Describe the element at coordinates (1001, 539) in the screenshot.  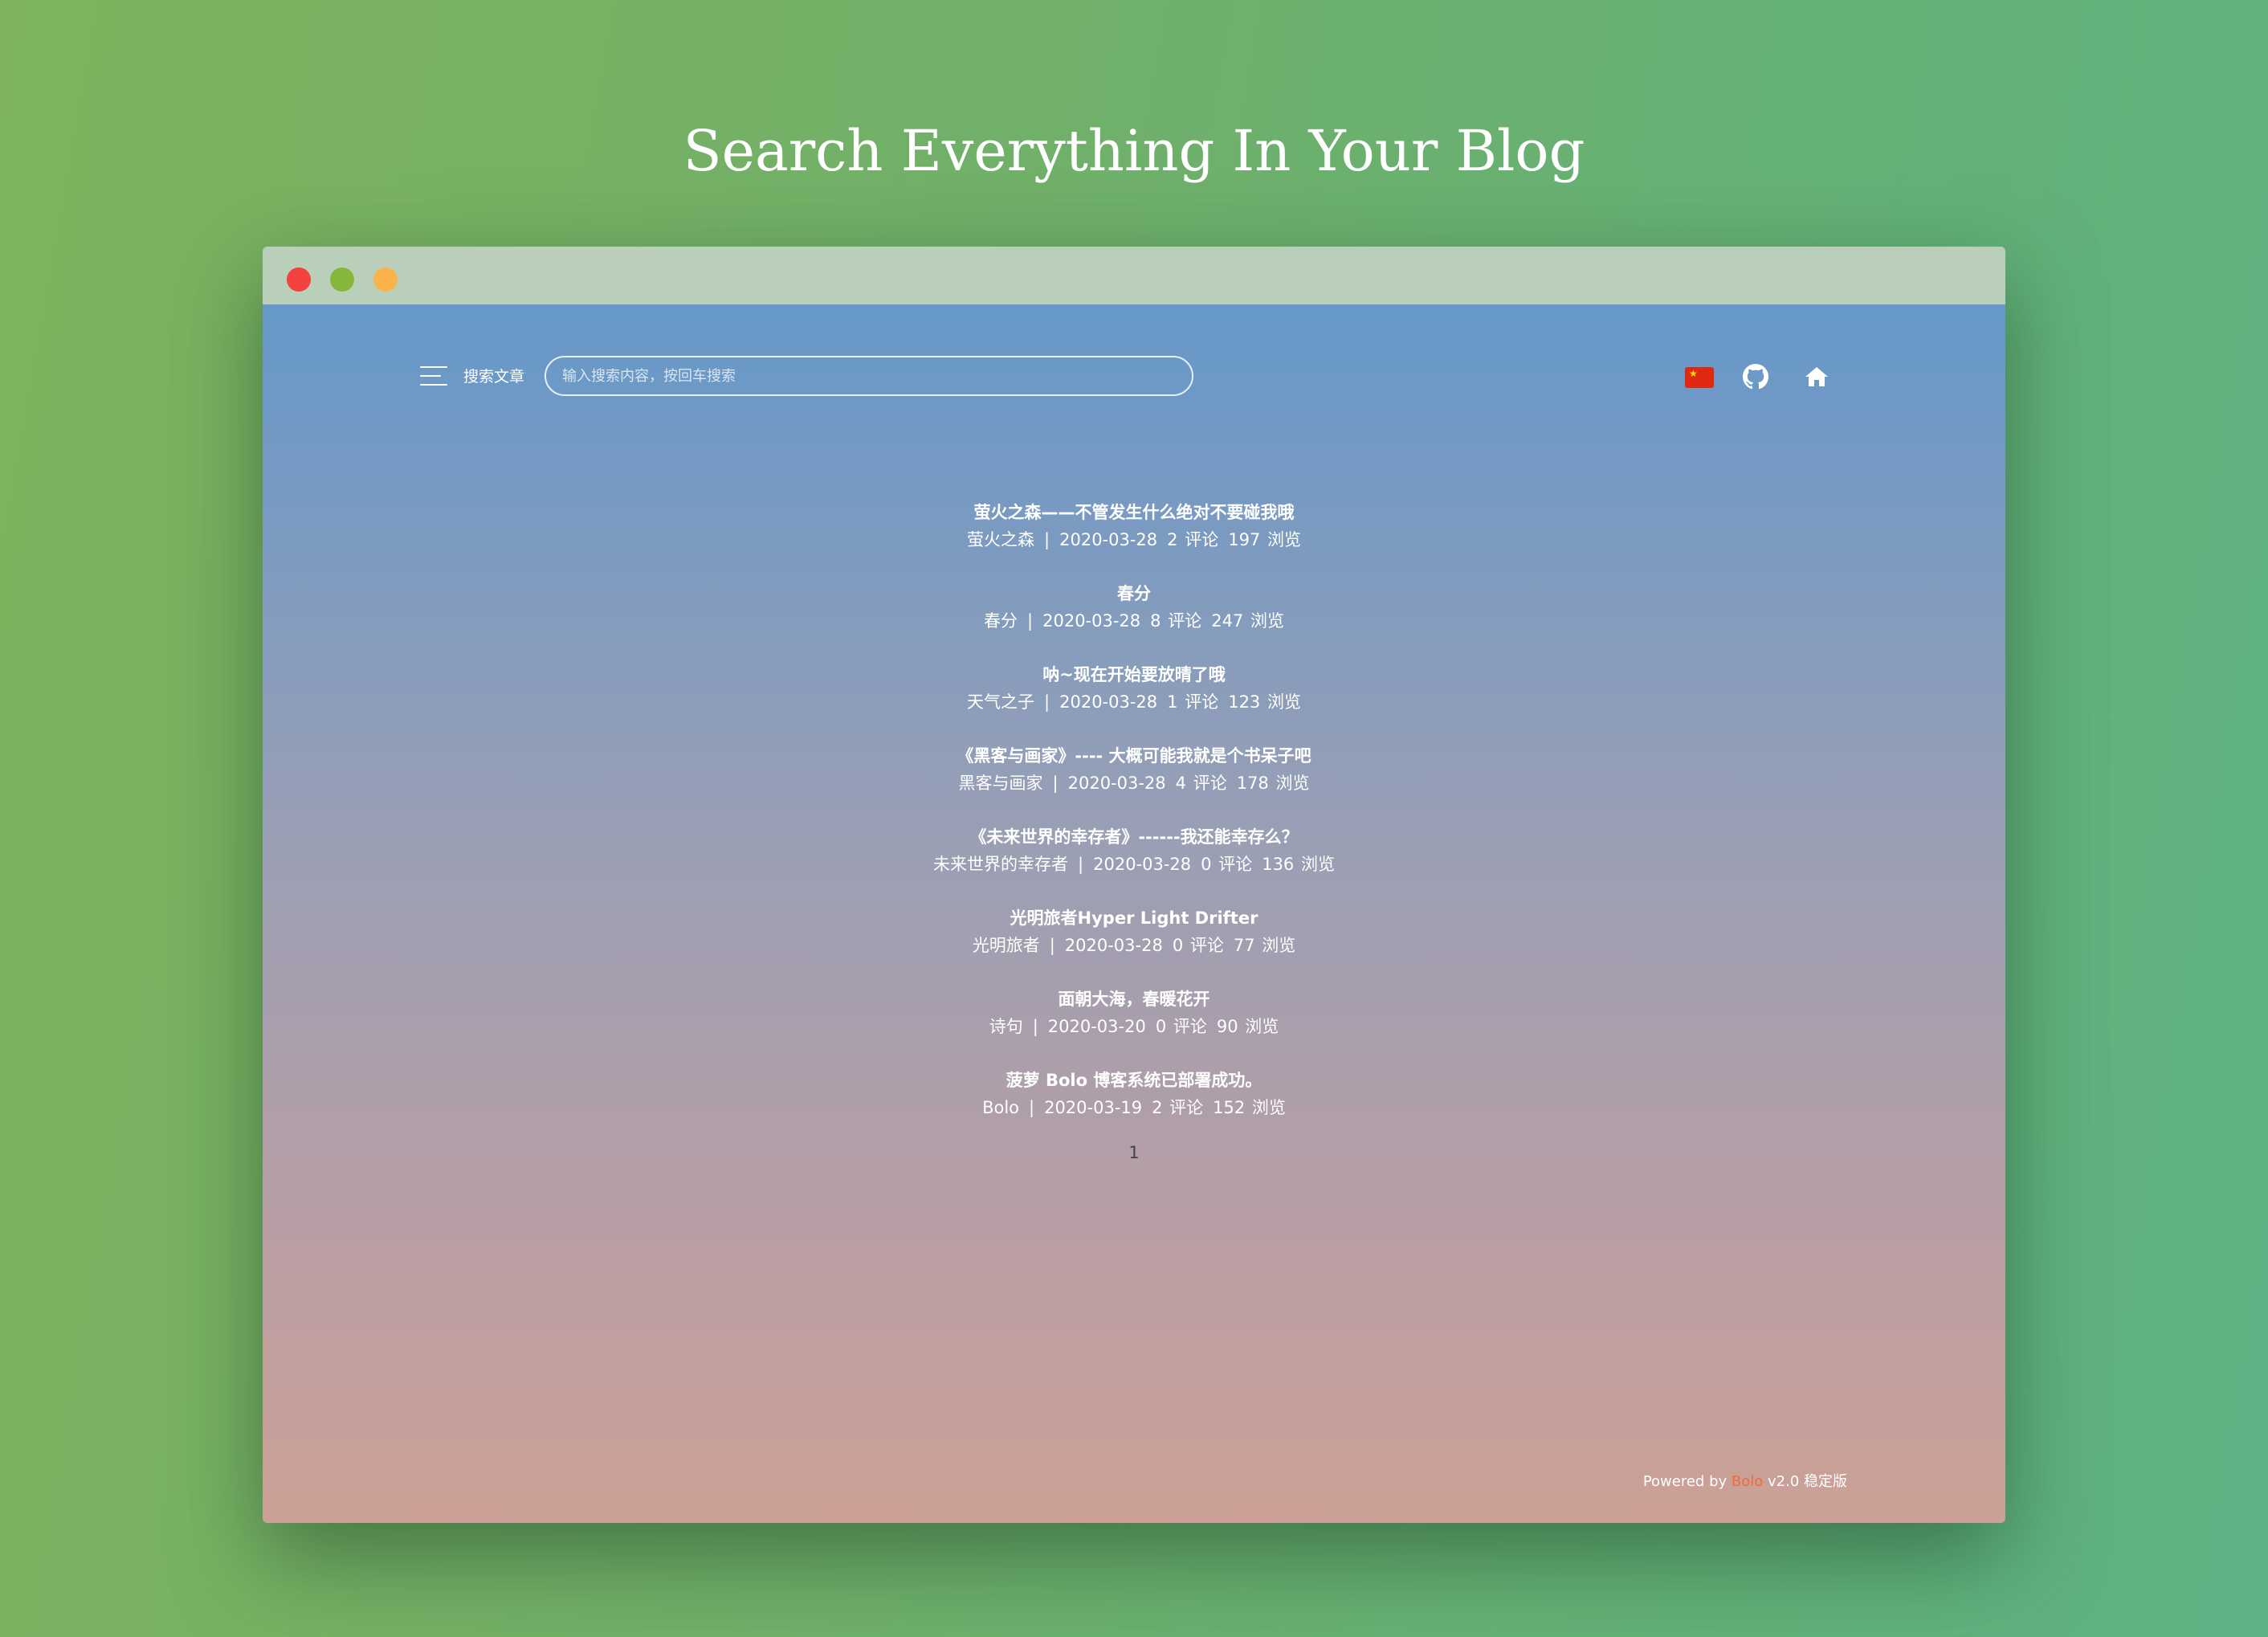
I see `post-category-link: 萤火之森` at that location.